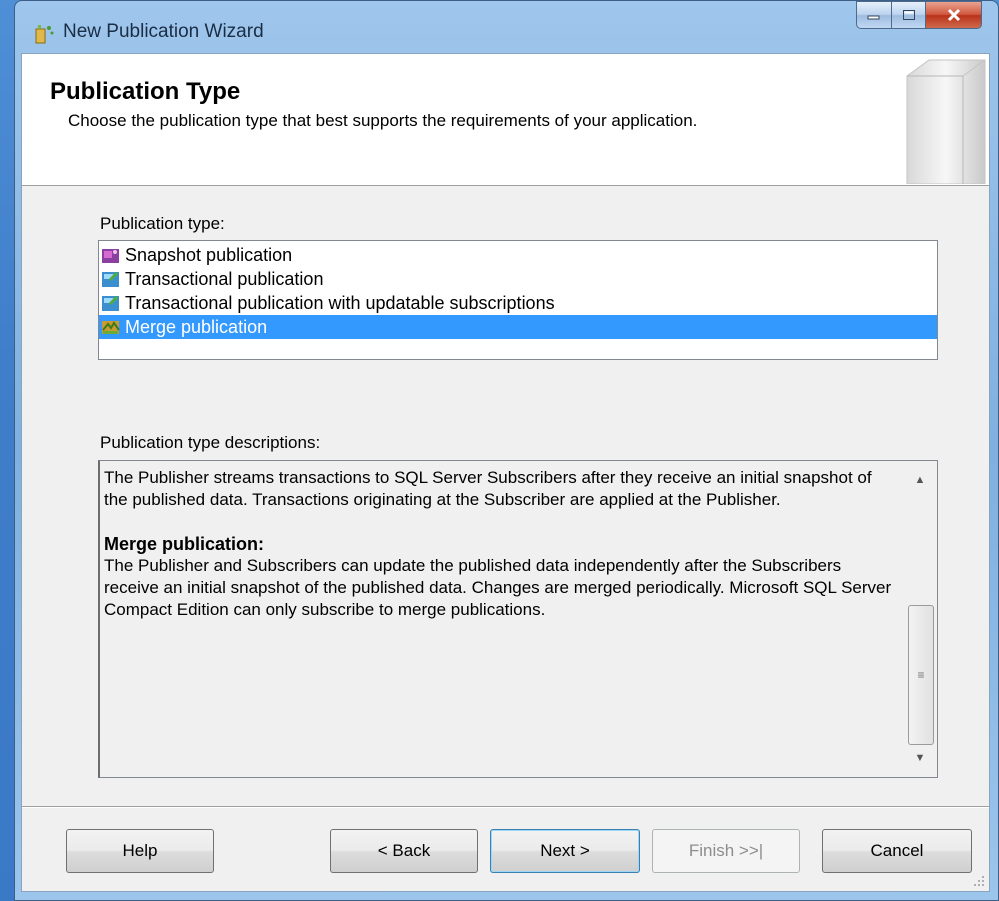 Image resolution: width=999 pixels, height=901 pixels. I want to click on list-item-label: Merge publication, so click(196, 326).